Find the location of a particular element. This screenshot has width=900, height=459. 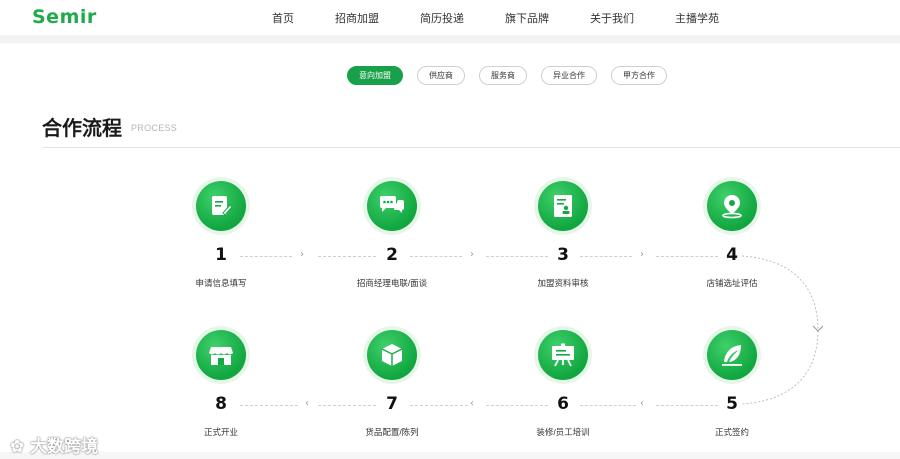

form-edit-icon is located at coordinates (222, 206).